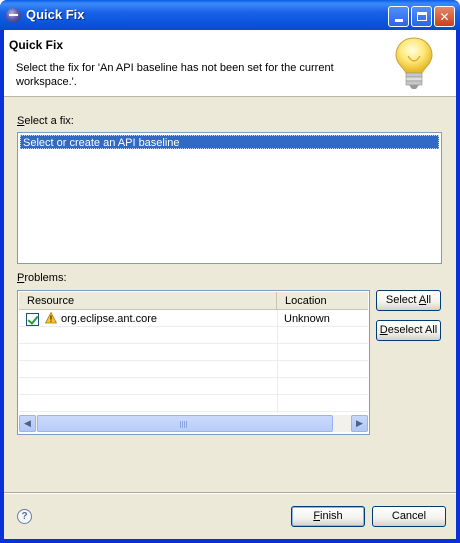 The width and height of the screenshot is (460, 543). Describe the element at coordinates (328, 516) in the screenshot. I see `finish-button: Finish` at that location.